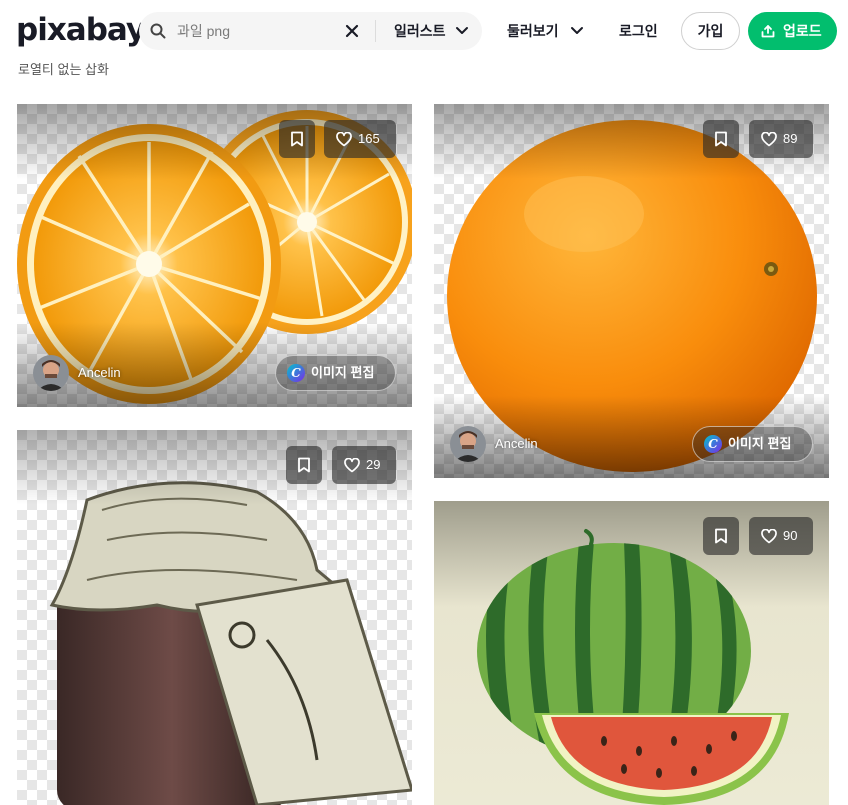  I want to click on media-type-select: 일러스트, so click(420, 31).